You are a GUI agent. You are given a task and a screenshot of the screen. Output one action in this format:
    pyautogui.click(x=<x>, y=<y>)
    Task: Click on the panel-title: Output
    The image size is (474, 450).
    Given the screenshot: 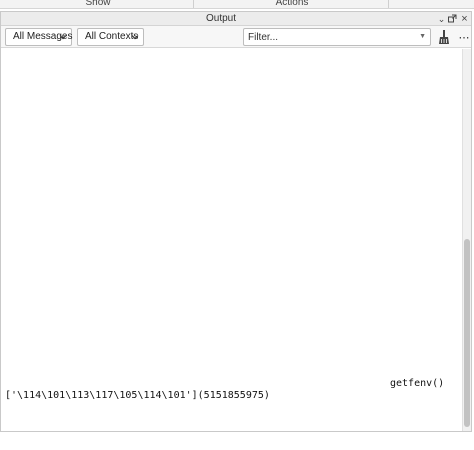 What is the action you would take?
    pyautogui.click(x=221, y=18)
    